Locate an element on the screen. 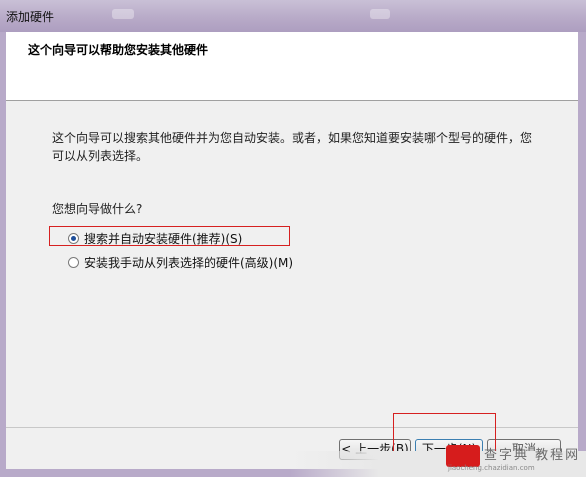 The image size is (586, 477). watermark-url: jiaocheng.chazidian.com is located at coordinates (491, 468).